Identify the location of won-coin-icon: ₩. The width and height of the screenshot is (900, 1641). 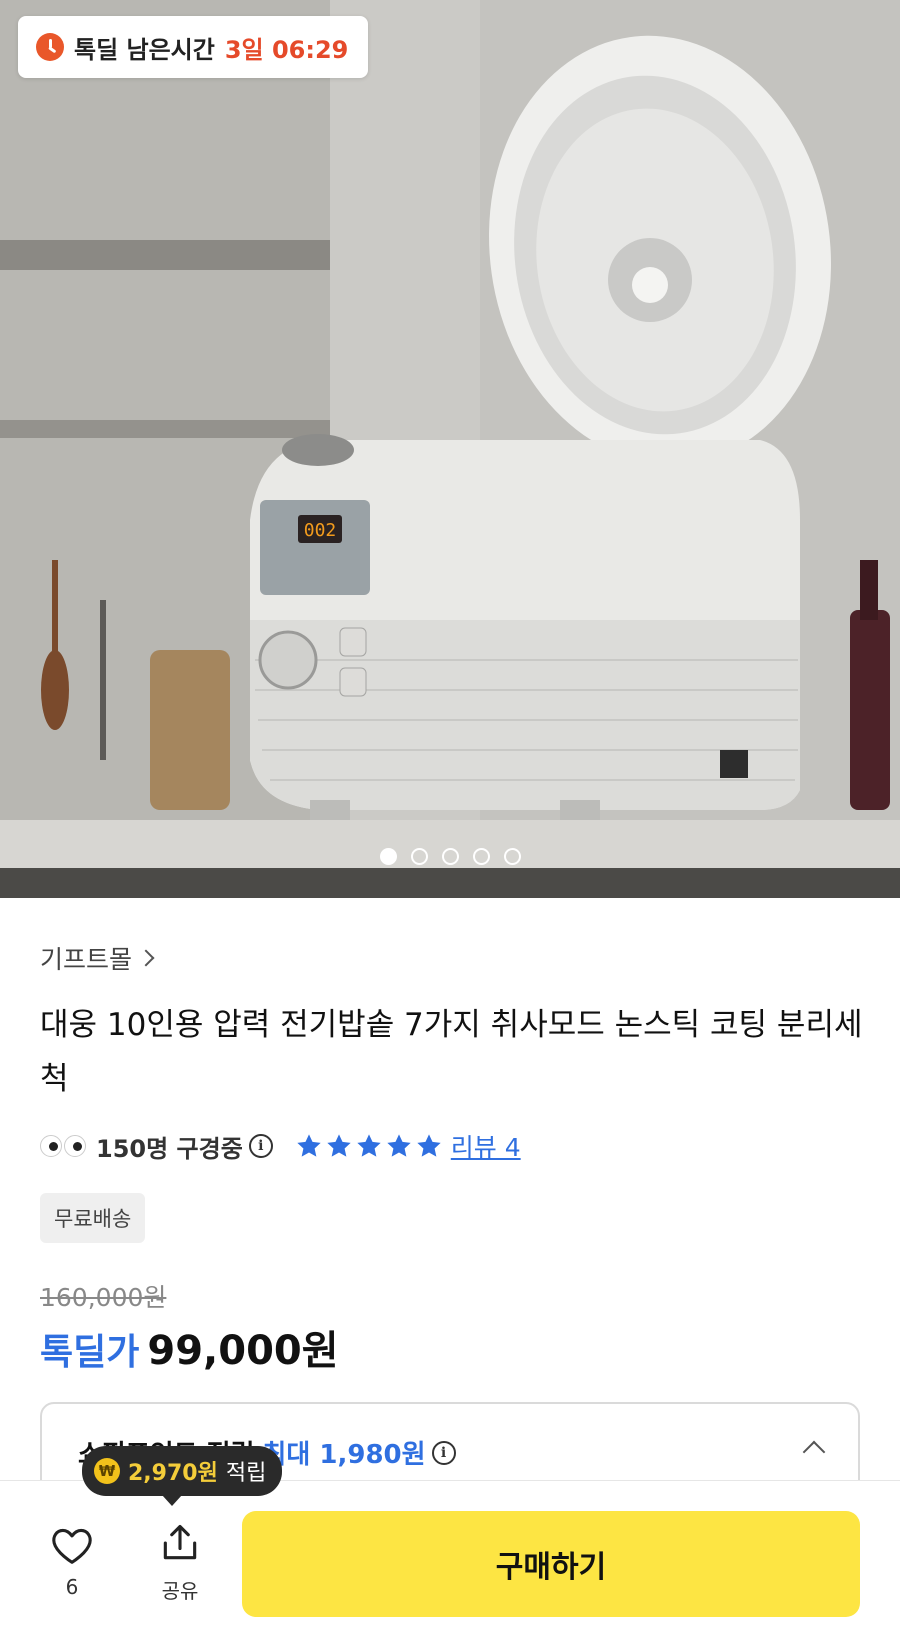
(107, 1471).